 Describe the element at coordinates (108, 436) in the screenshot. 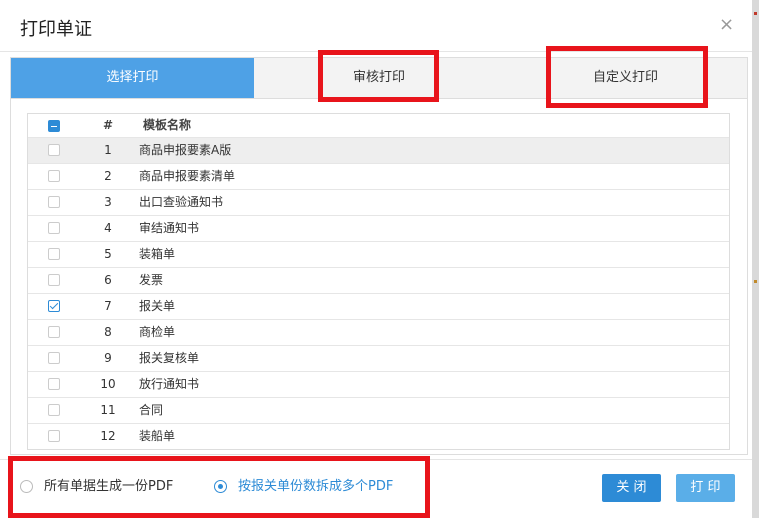

I see `row-number: 12` at that location.